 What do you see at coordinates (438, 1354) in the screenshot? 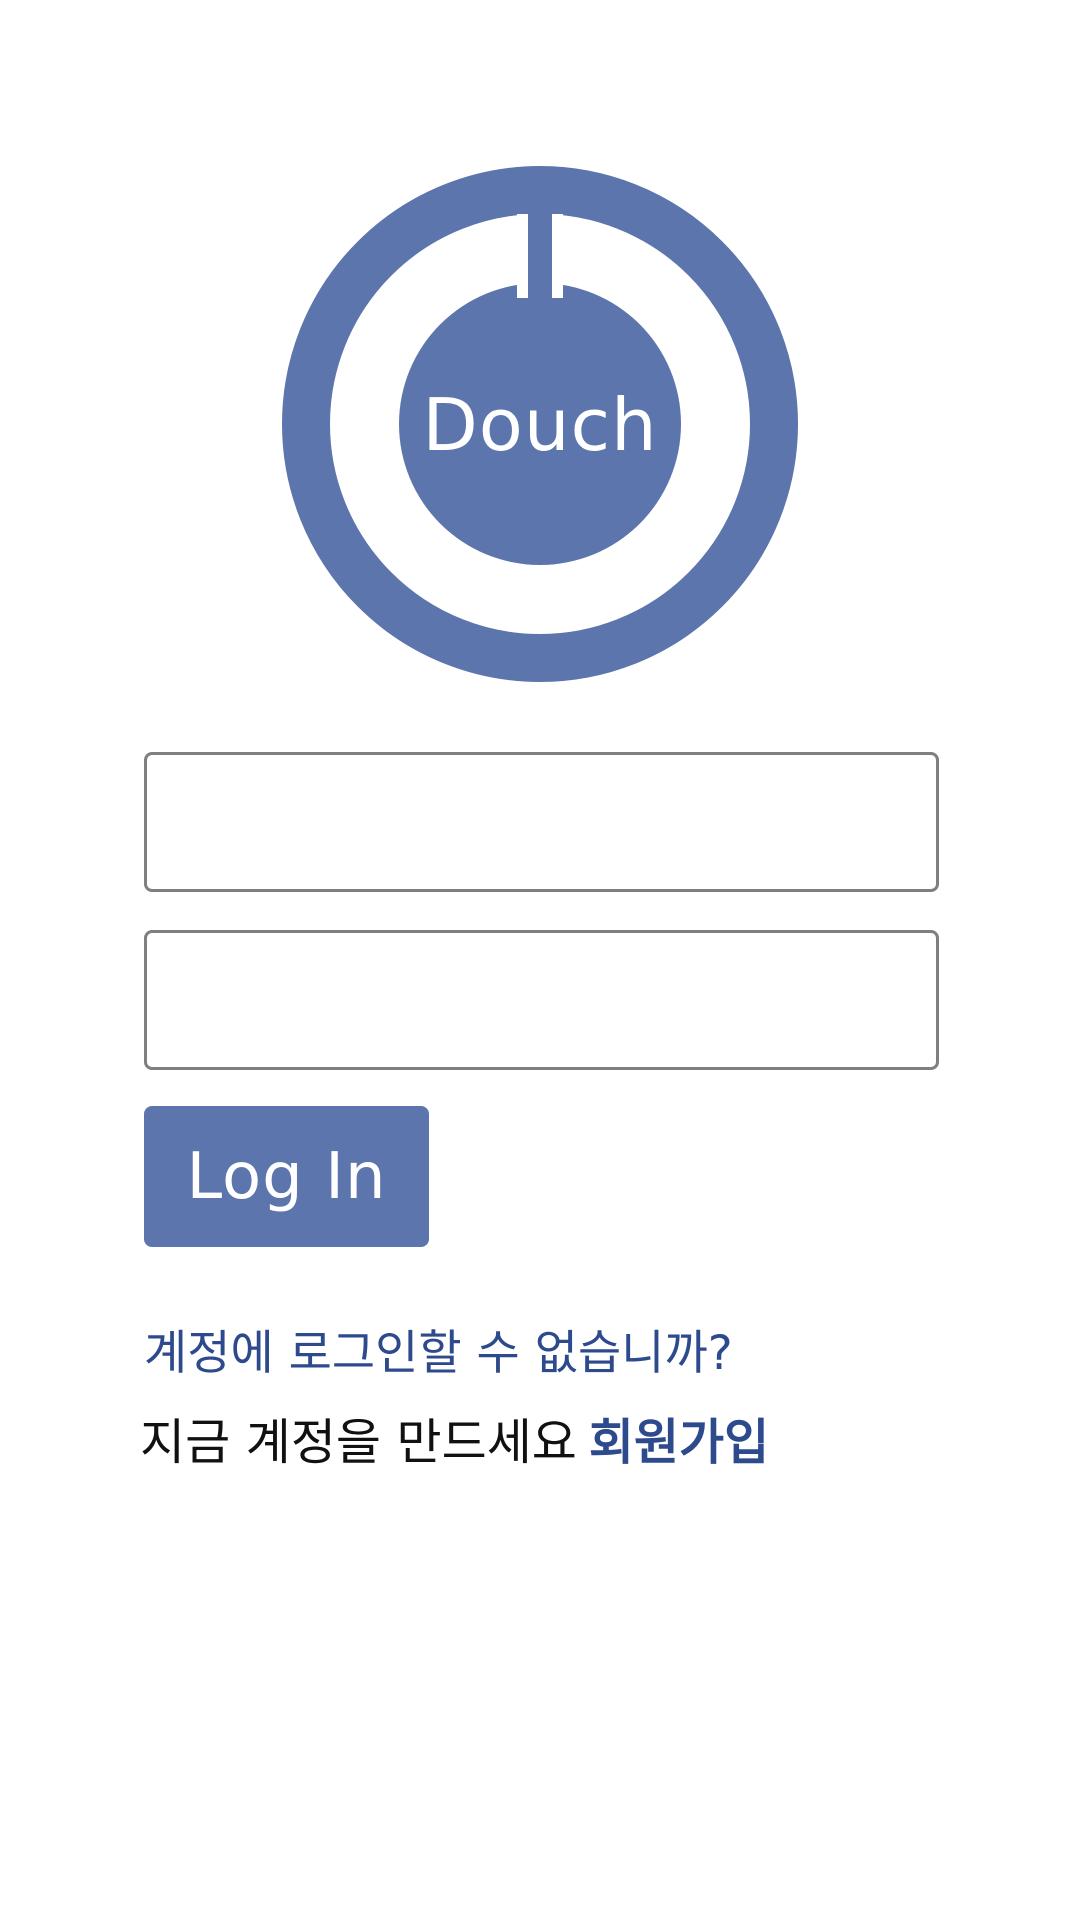
I see `cannot-login-link: 계정에 로그인할 수 없습니까?` at bounding box center [438, 1354].